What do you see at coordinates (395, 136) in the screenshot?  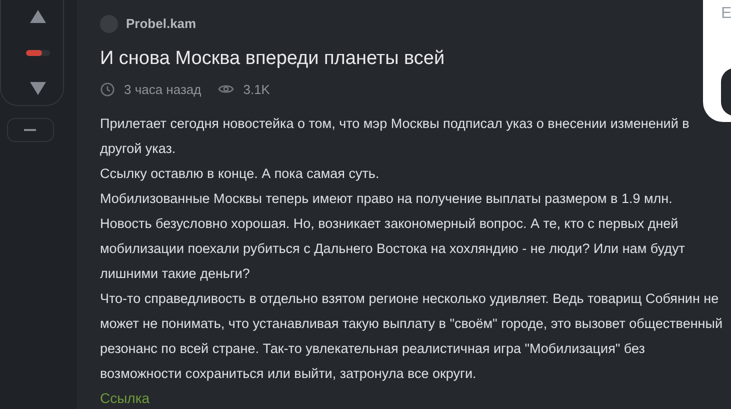 I see `post-paragraph: Прилетает сегодня новостейка о том, что мэр Москвы подписал указ о внесении изменений в другой указ.` at bounding box center [395, 136].